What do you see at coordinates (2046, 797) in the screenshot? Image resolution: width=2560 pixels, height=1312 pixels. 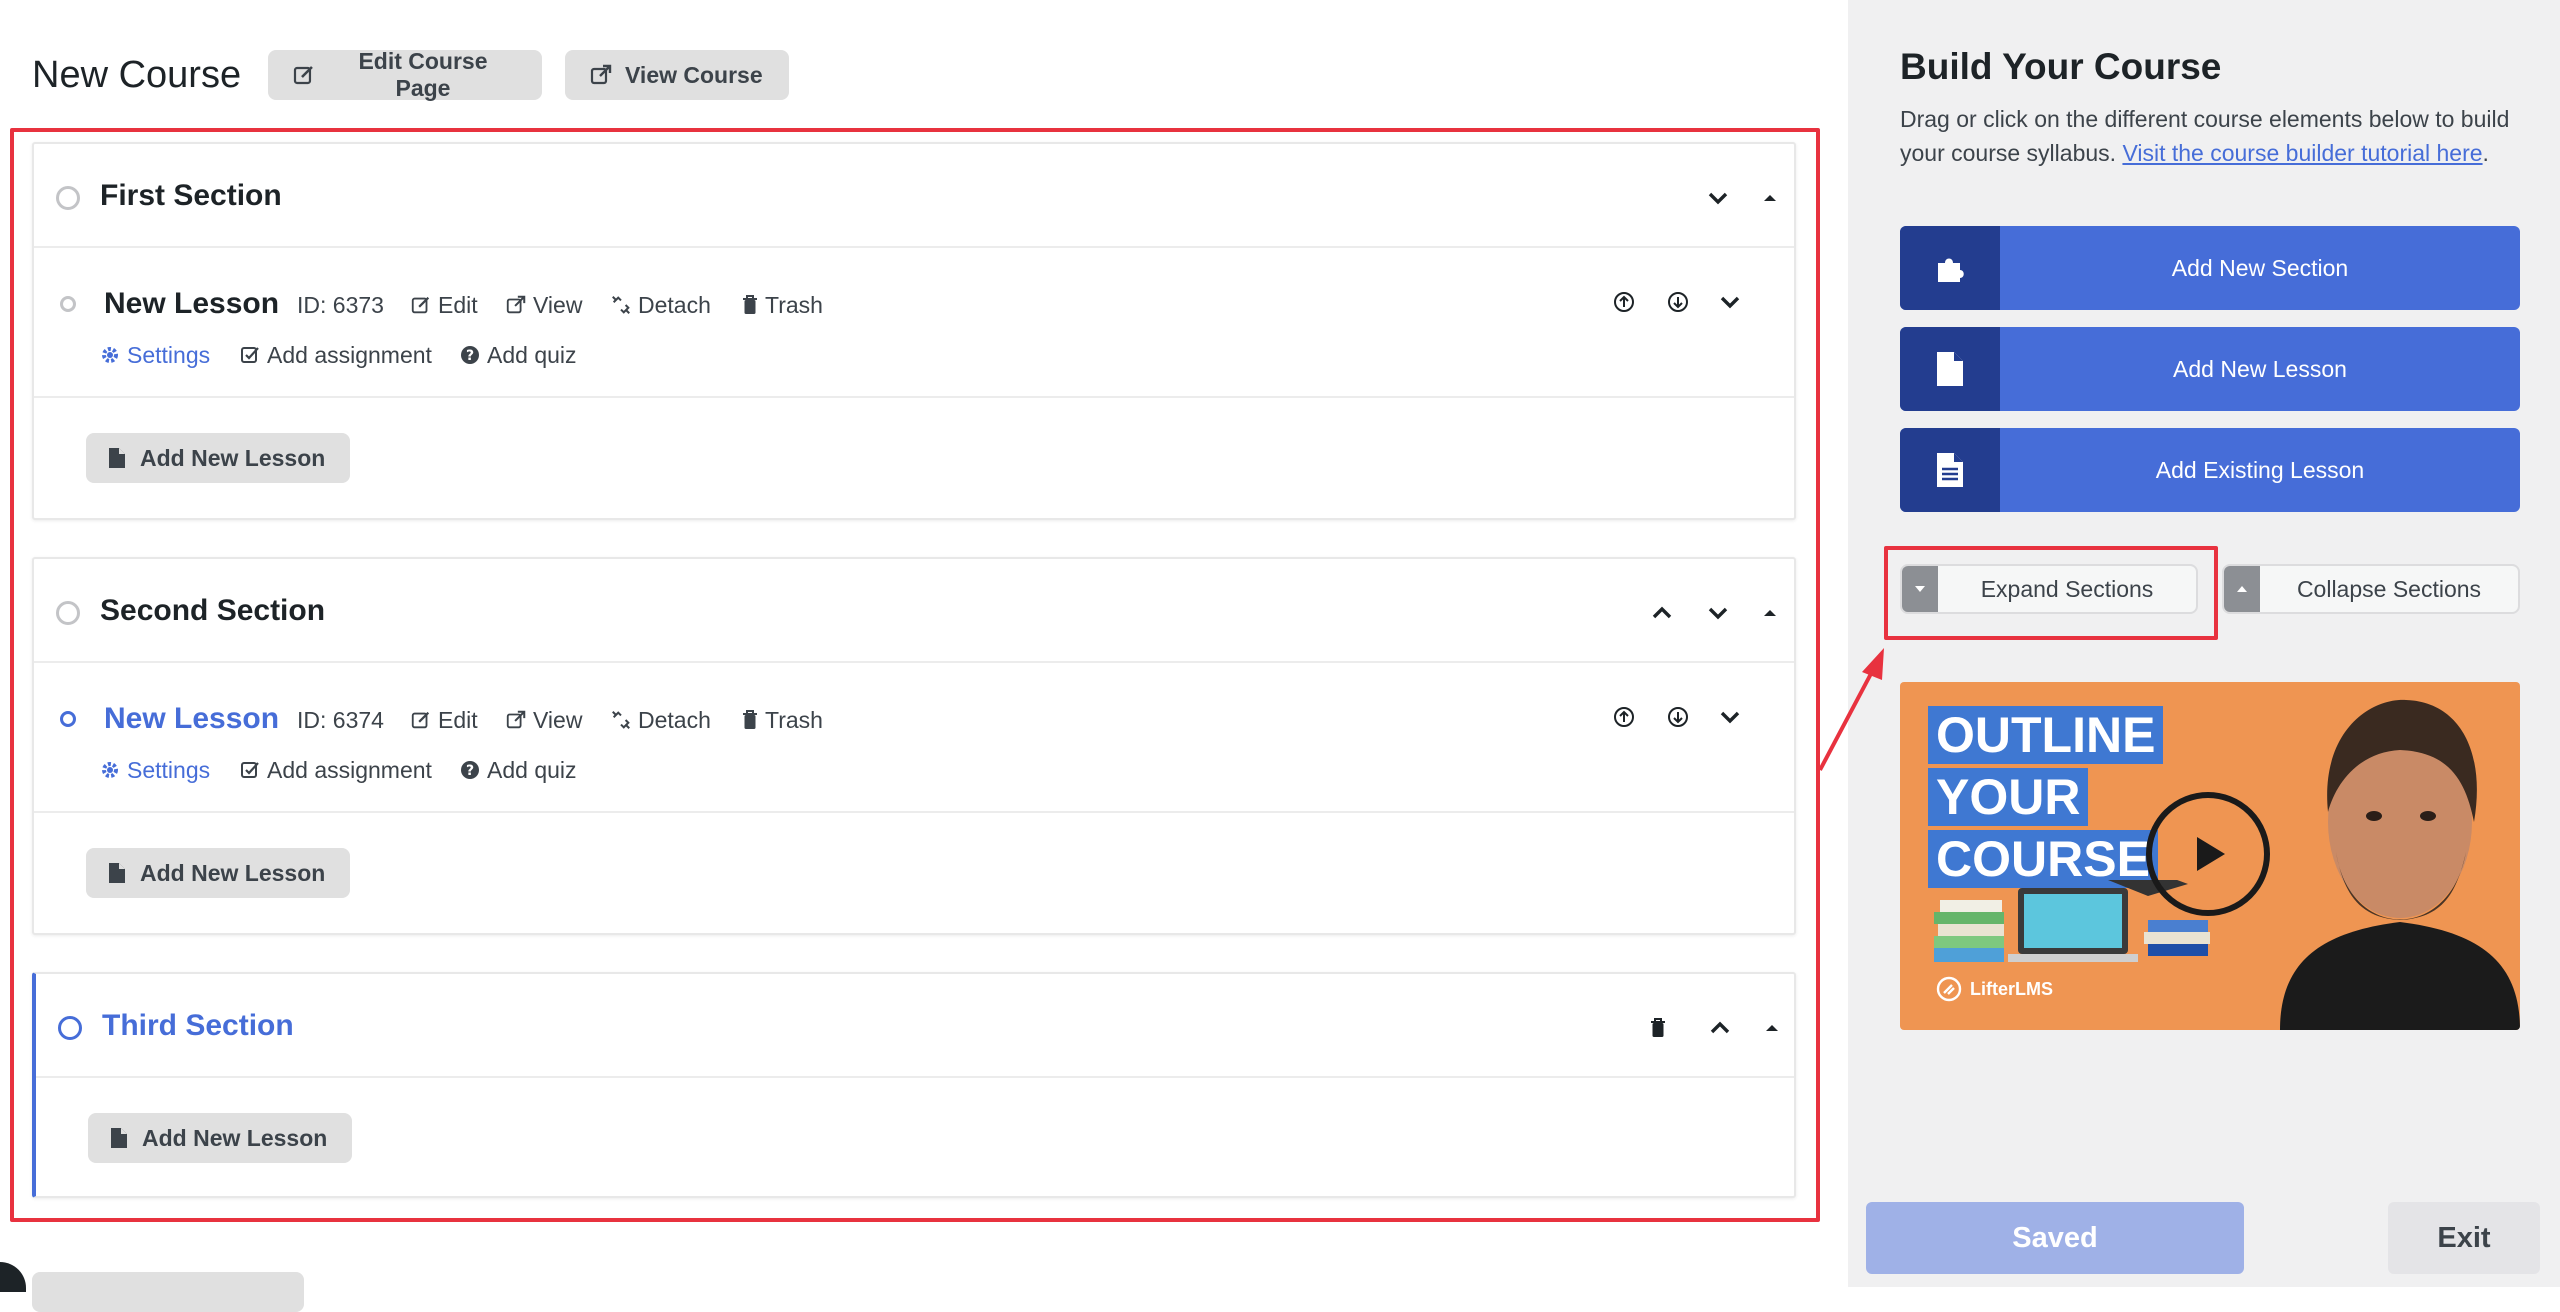 I see `video-title: OUTLINE YOUR COURSE` at bounding box center [2046, 797].